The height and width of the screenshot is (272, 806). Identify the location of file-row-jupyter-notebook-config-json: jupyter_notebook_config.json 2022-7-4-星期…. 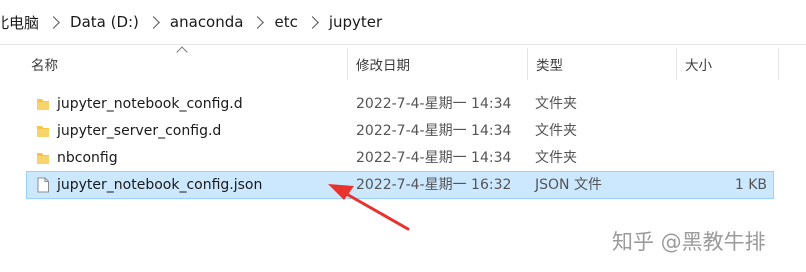
(400, 185).